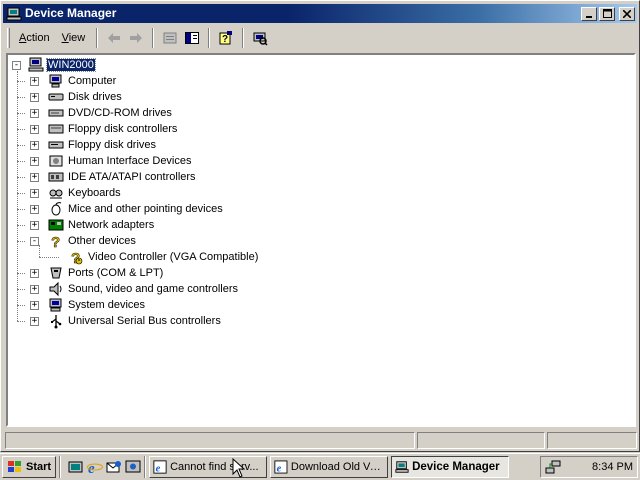 The image size is (640, 480). Describe the element at coordinates (14, 466) in the screenshot. I see `windows-logo-icon` at that location.